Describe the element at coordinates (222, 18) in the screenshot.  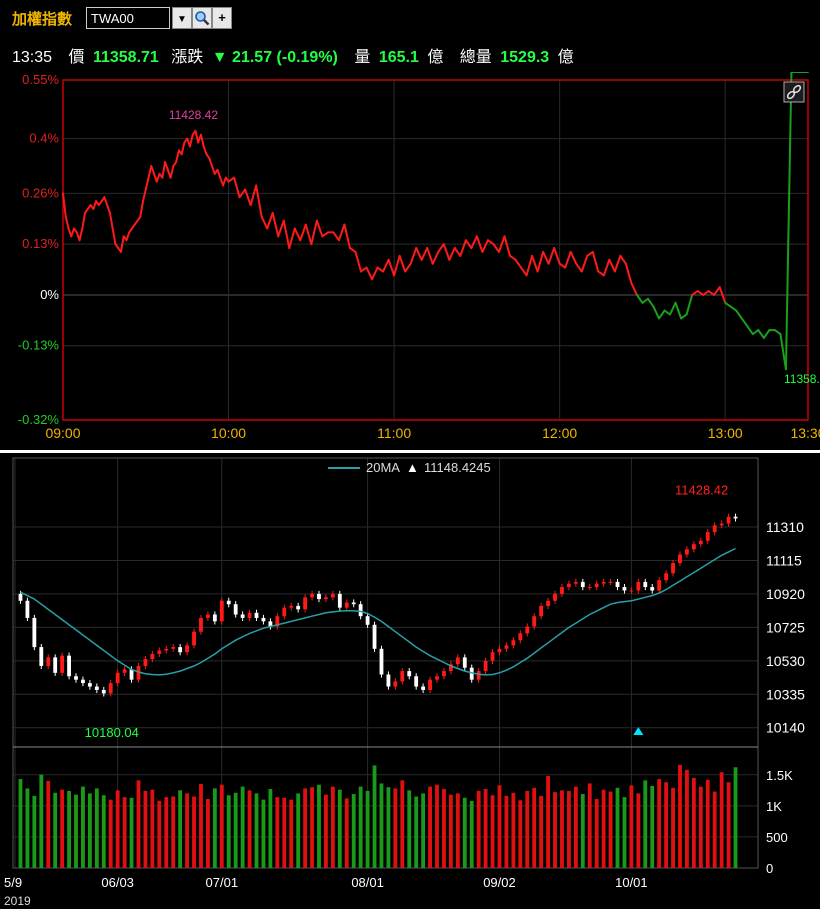
I see `add-button: +` at that location.